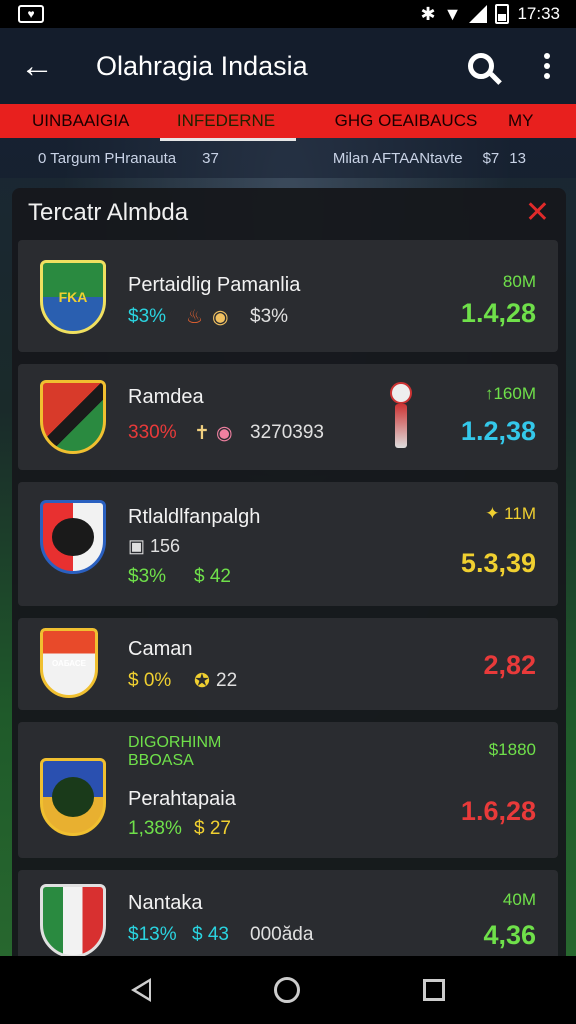 The image size is (576, 1024). I want to click on badge-icon: ◉, so click(224, 433).